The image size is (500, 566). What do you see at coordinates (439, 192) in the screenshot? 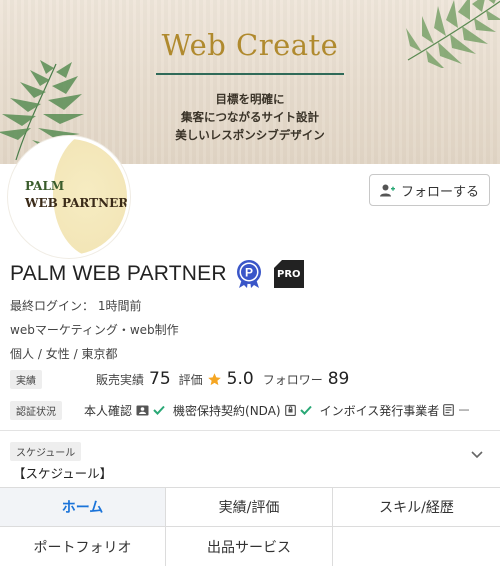
I see `follow-button-label: フォローする` at bounding box center [439, 192].